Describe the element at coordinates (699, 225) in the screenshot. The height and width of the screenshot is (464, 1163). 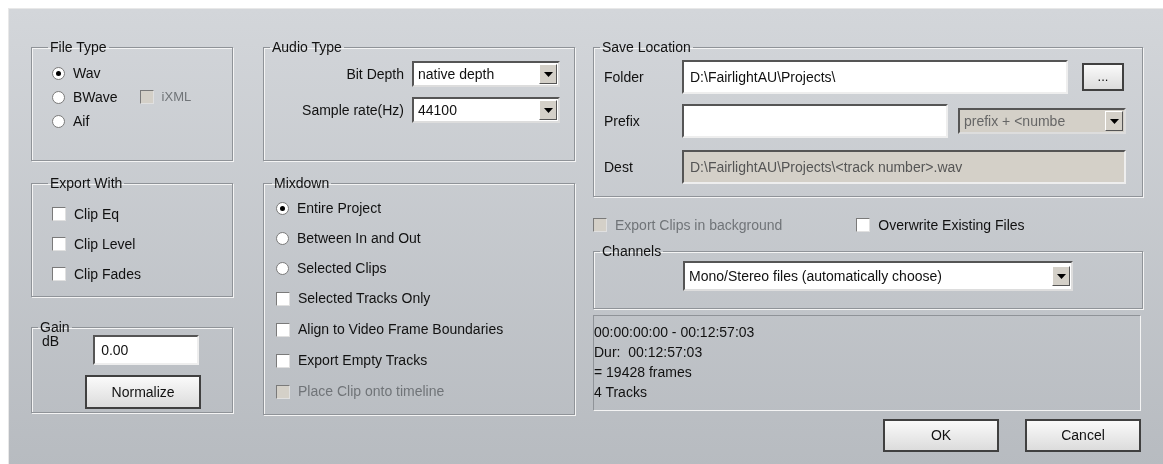
I see `option-label: Export Clips in background` at that location.